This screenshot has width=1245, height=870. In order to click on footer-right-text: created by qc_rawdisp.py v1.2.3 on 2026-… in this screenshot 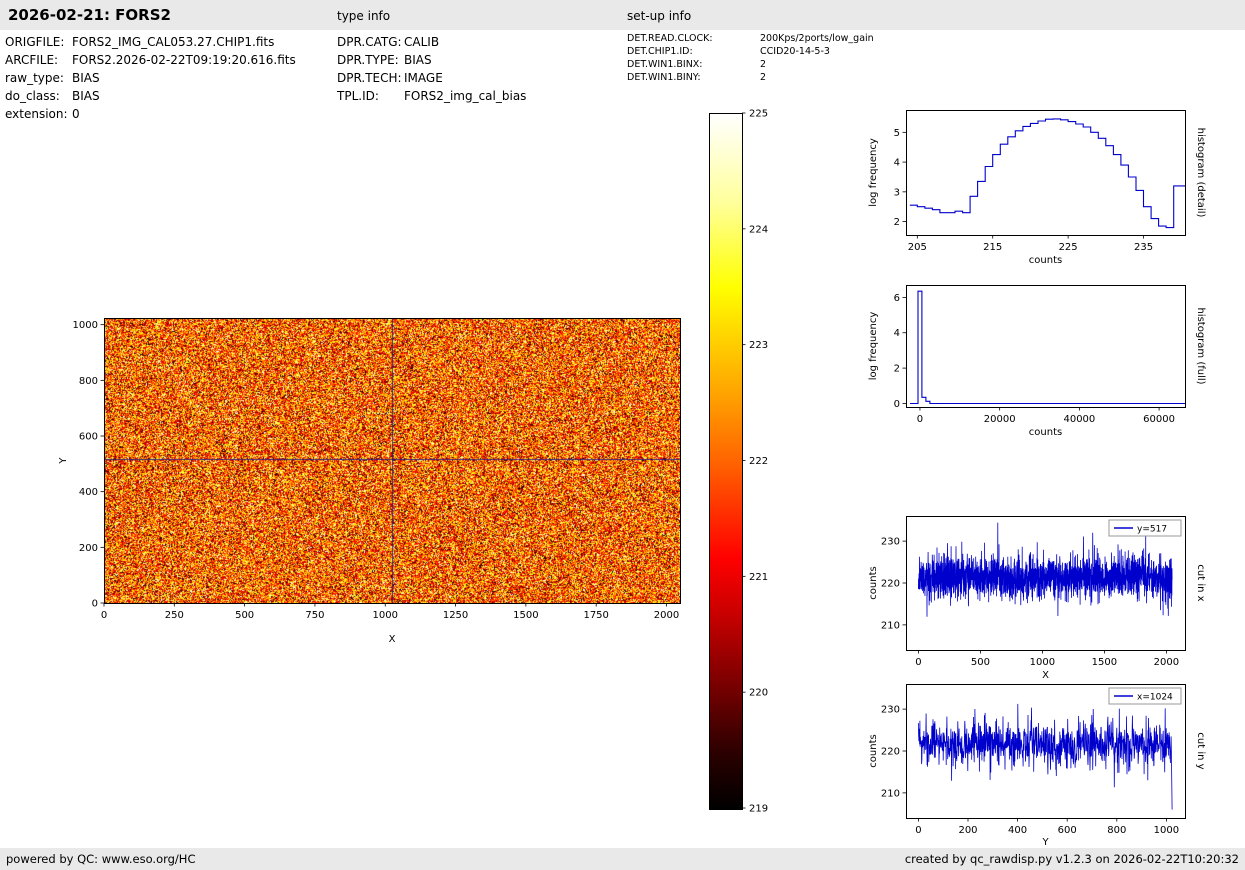, I will do `click(1071, 859)`.